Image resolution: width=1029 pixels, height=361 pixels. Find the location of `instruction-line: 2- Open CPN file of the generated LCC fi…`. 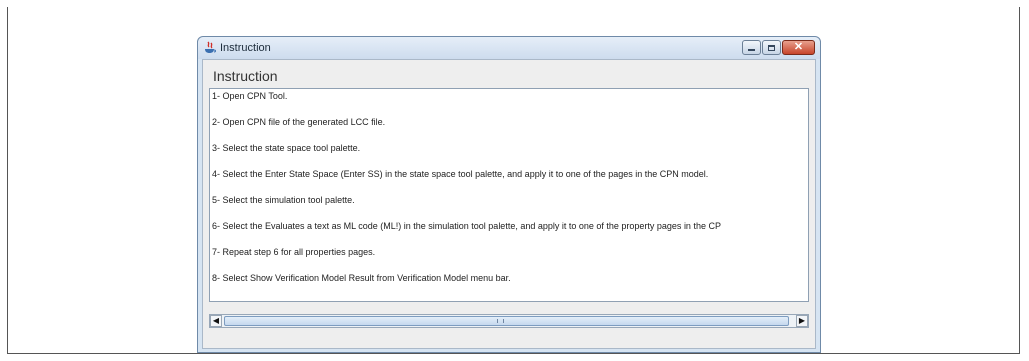

instruction-line: 2- Open CPN file of the generated LCC fi… is located at coordinates (299, 122).